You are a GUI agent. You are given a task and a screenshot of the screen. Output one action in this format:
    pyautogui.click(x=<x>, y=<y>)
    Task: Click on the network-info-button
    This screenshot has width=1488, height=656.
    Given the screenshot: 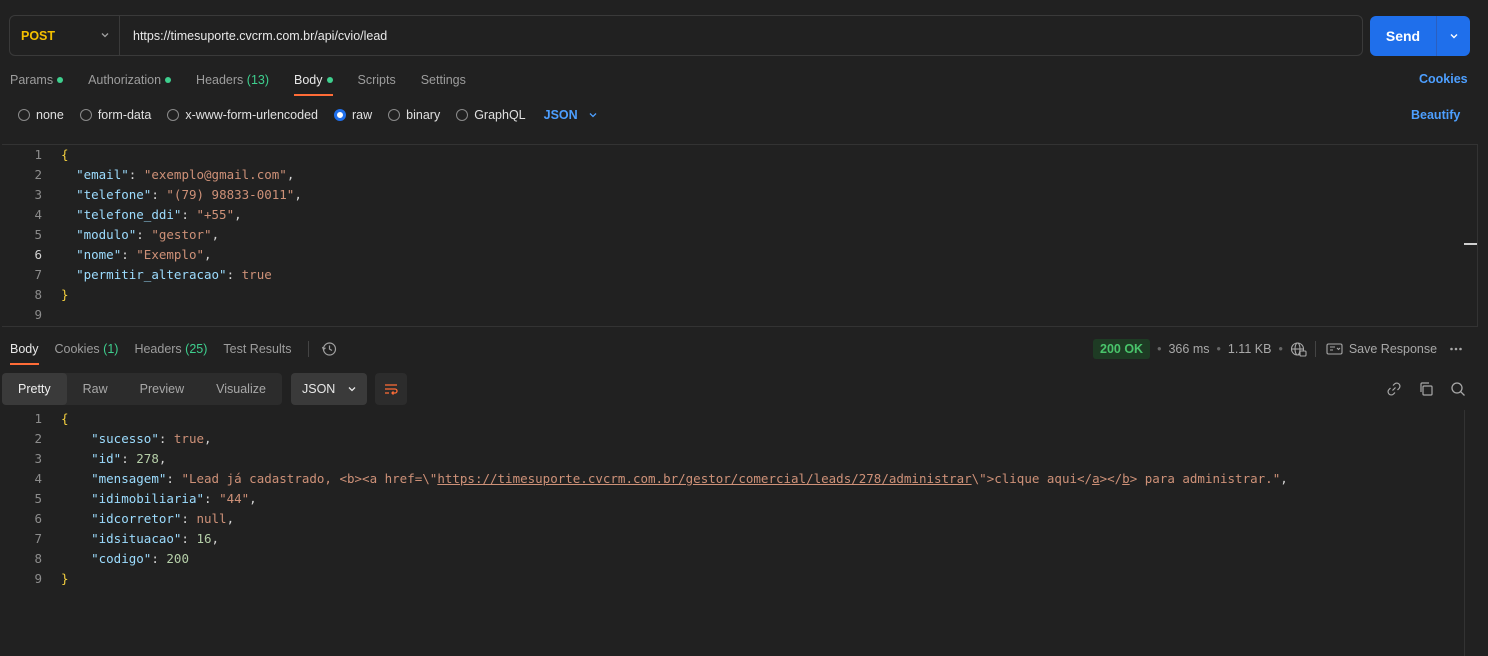 What is the action you would take?
    pyautogui.click(x=1298, y=349)
    